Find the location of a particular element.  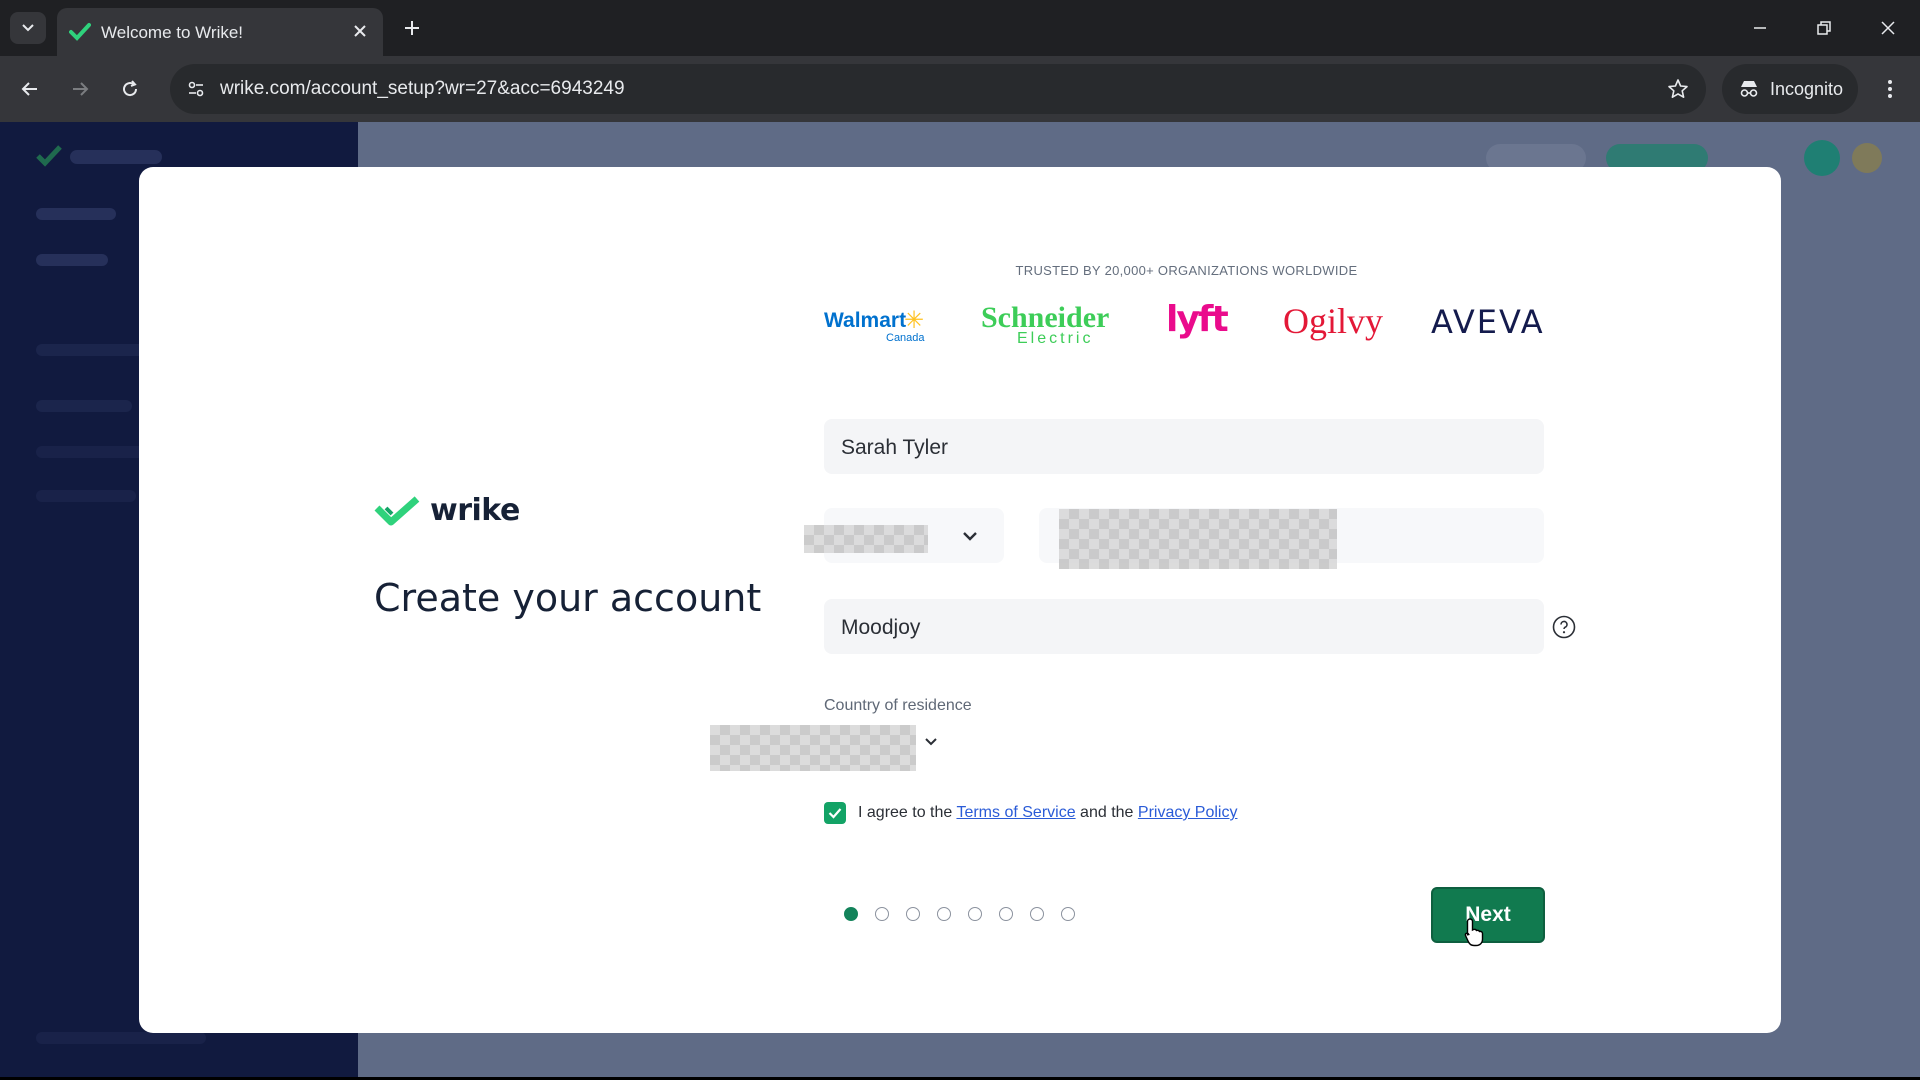

next-button: Next is located at coordinates (1488, 915).